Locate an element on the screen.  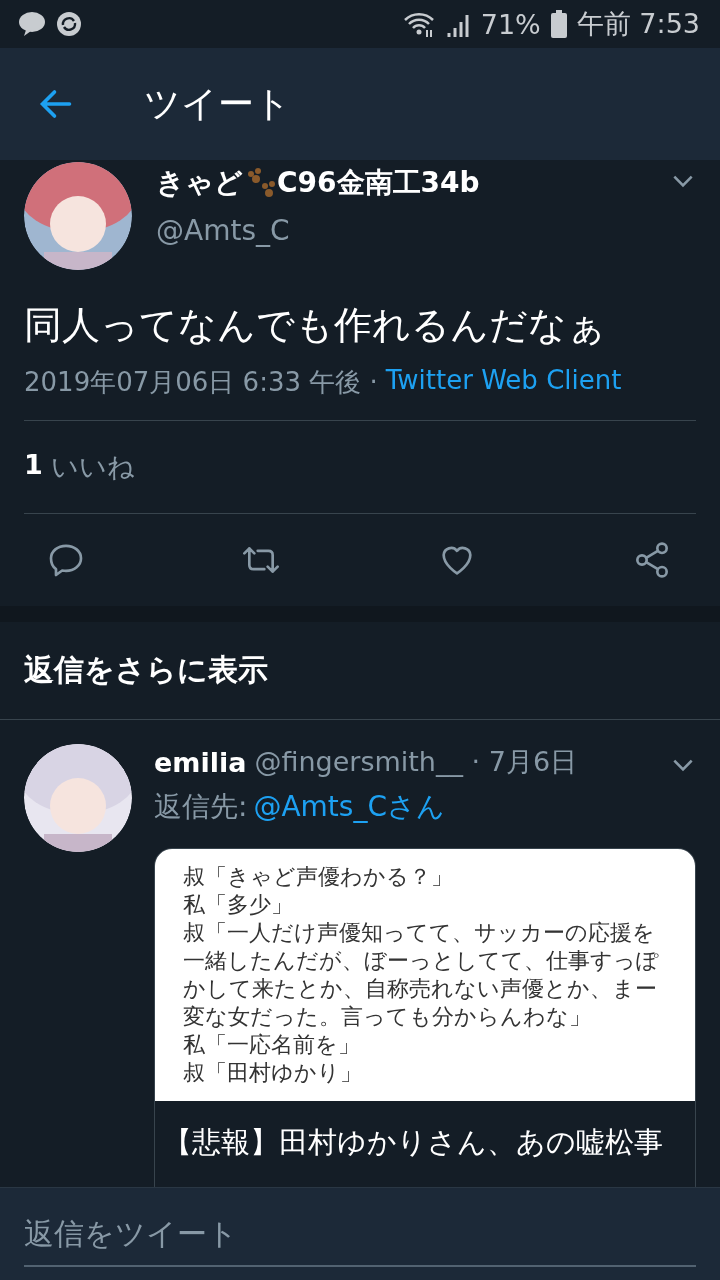
clock: 午前 7:53 is located at coordinates (638, 24).